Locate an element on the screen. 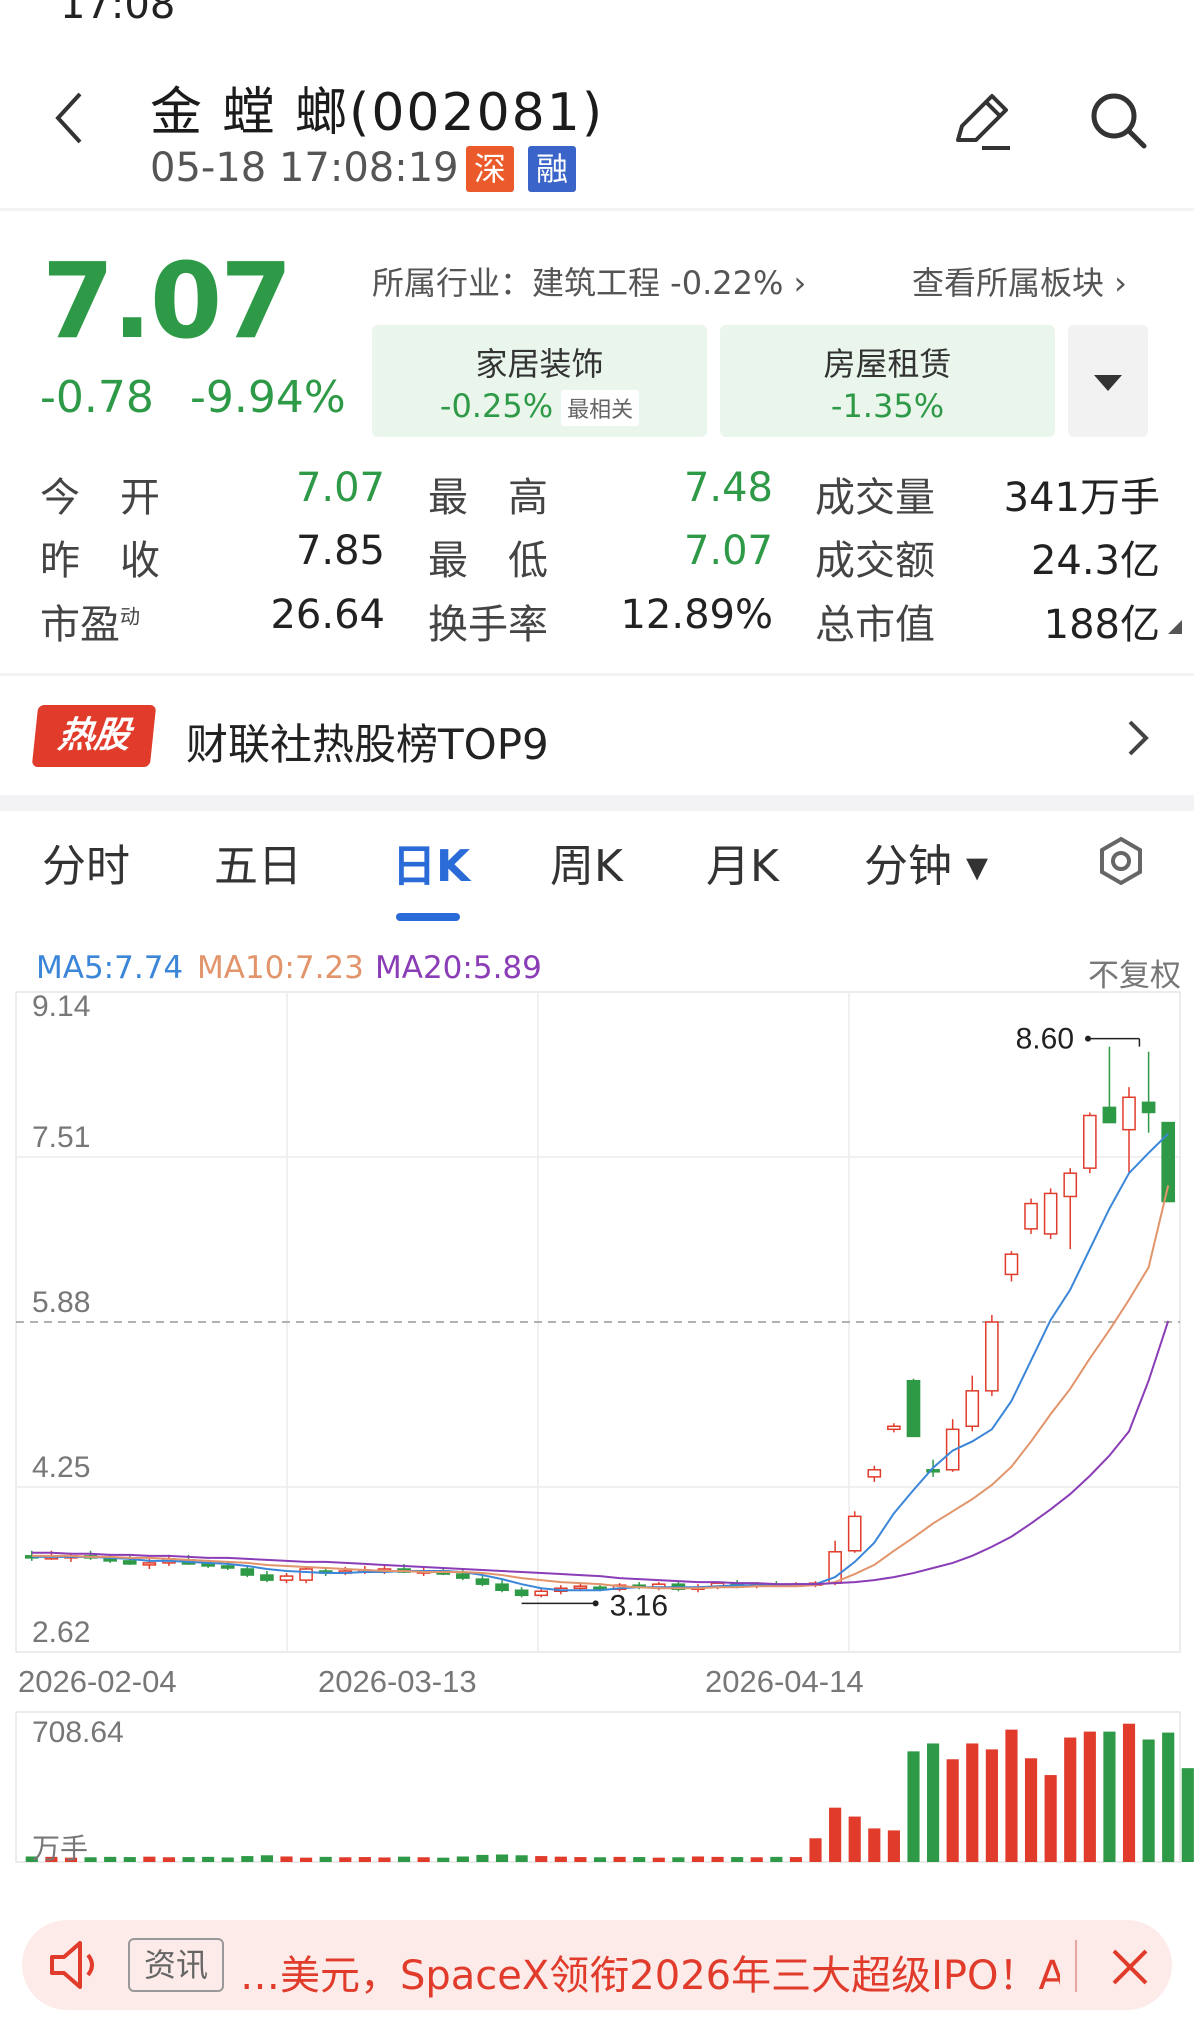 The image size is (1194, 2031). stat-label: 最 低 is located at coordinates (488, 561).